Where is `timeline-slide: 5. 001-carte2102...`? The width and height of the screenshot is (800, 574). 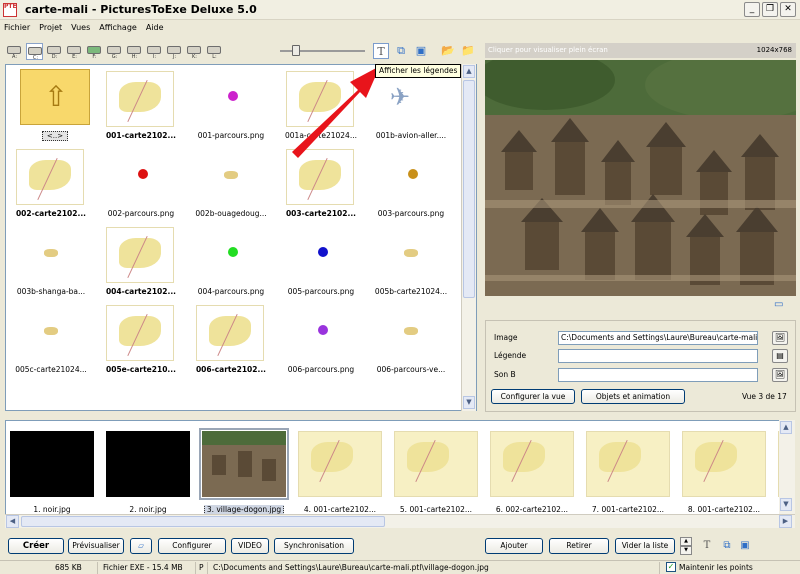 timeline-slide: 5. 001-carte2102... is located at coordinates (436, 473).